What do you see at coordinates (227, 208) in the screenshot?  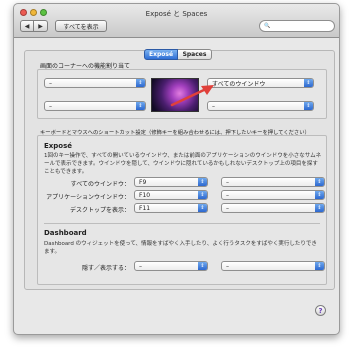 I see `show-desktop-mouse-value: –` at bounding box center [227, 208].